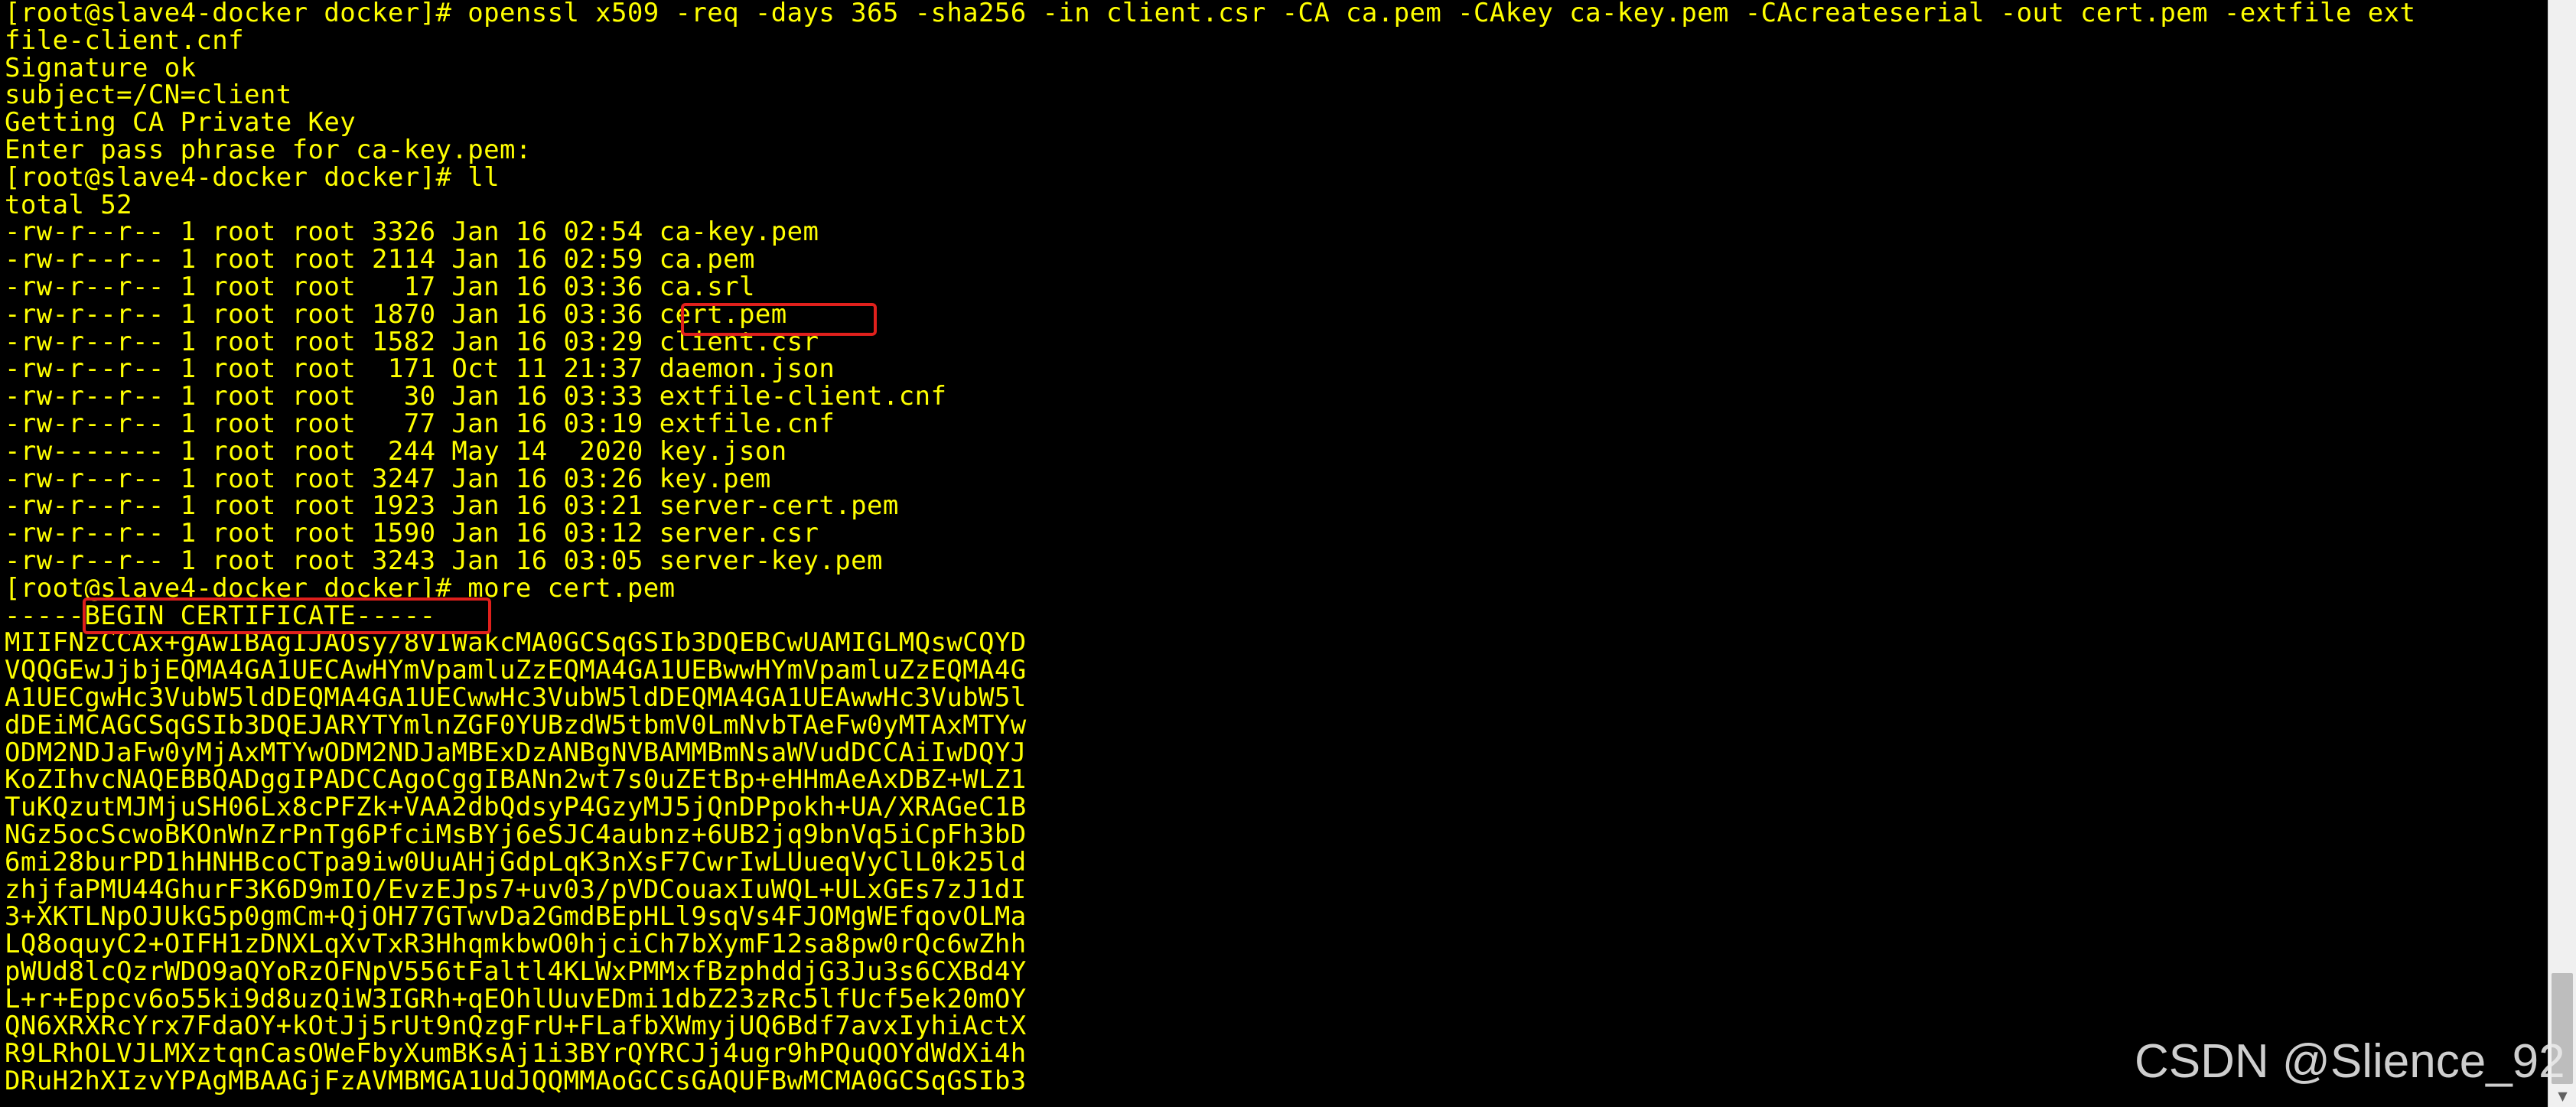 The height and width of the screenshot is (1107, 2576). Describe the element at coordinates (269, 149) in the screenshot. I see `output-line: Enter pass phrase for ca-key.pem:` at that location.